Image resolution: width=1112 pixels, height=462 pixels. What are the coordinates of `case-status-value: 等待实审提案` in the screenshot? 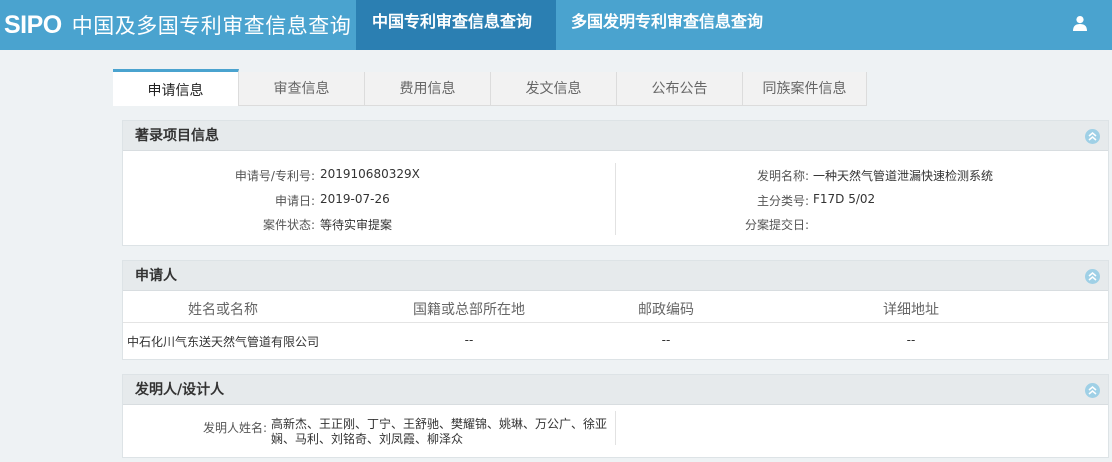 It's located at (356, 225).